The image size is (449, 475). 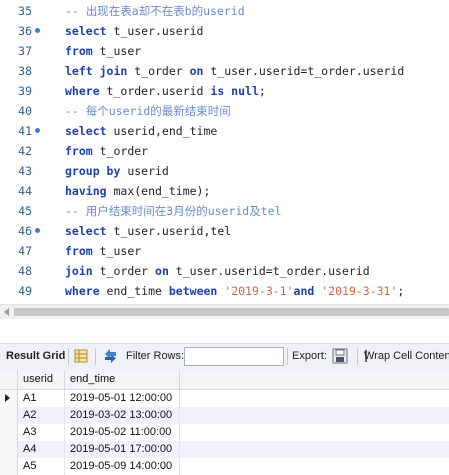 I want to click on line-number: 35, so click(x=25, y=11).